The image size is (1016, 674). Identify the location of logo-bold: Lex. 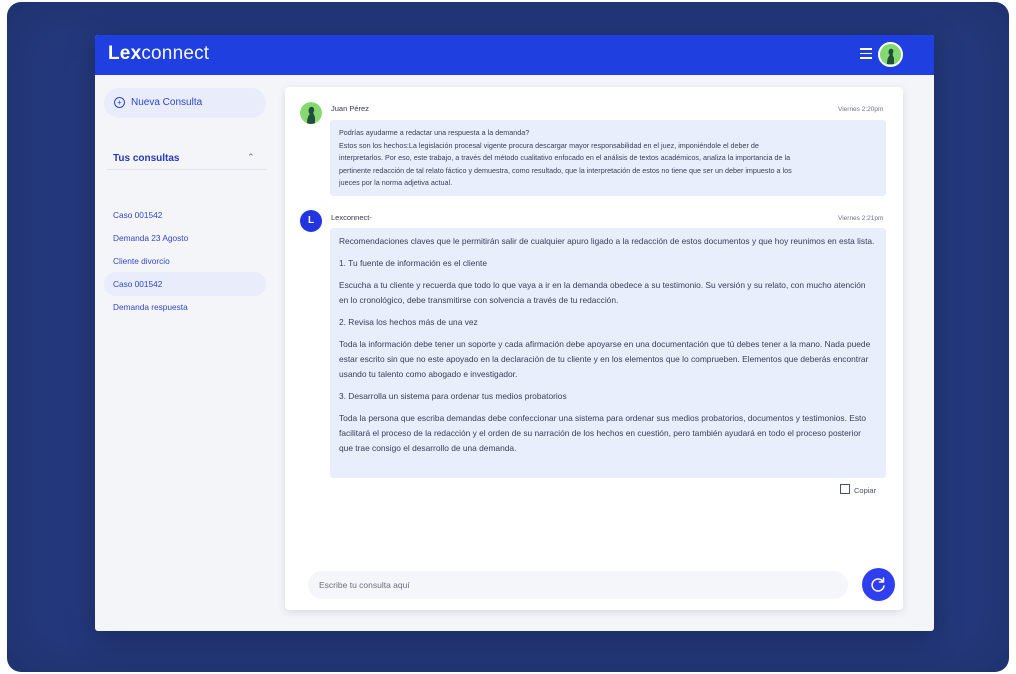
(125, 53).